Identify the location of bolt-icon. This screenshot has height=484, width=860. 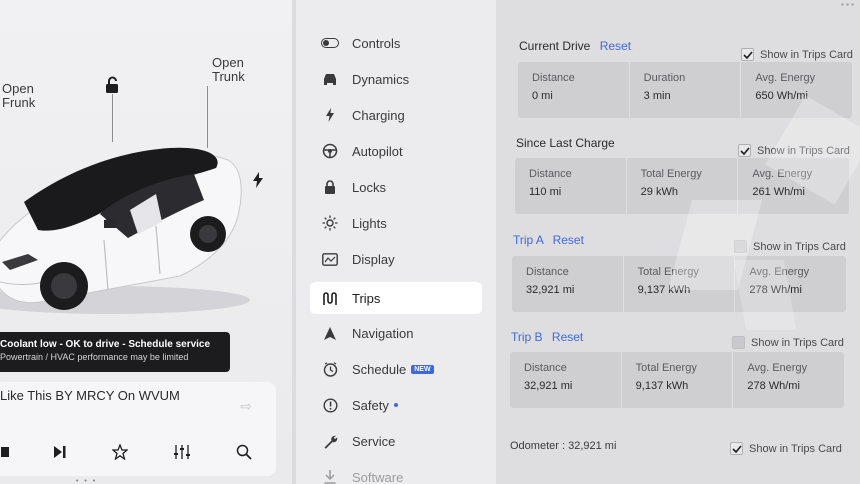
(330, 115).